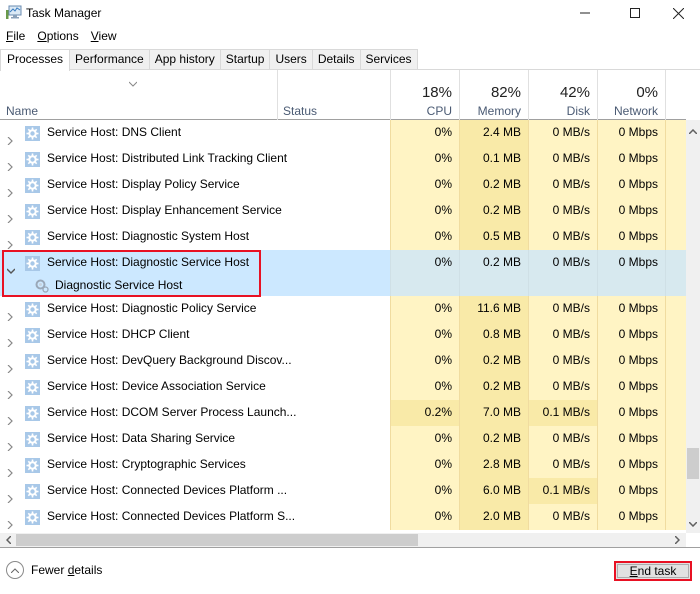 This screenshot has width=700, height=594. Describe the element at coordinates (57, 37) in the screenshot. I see `menu-options: Options` at that location.